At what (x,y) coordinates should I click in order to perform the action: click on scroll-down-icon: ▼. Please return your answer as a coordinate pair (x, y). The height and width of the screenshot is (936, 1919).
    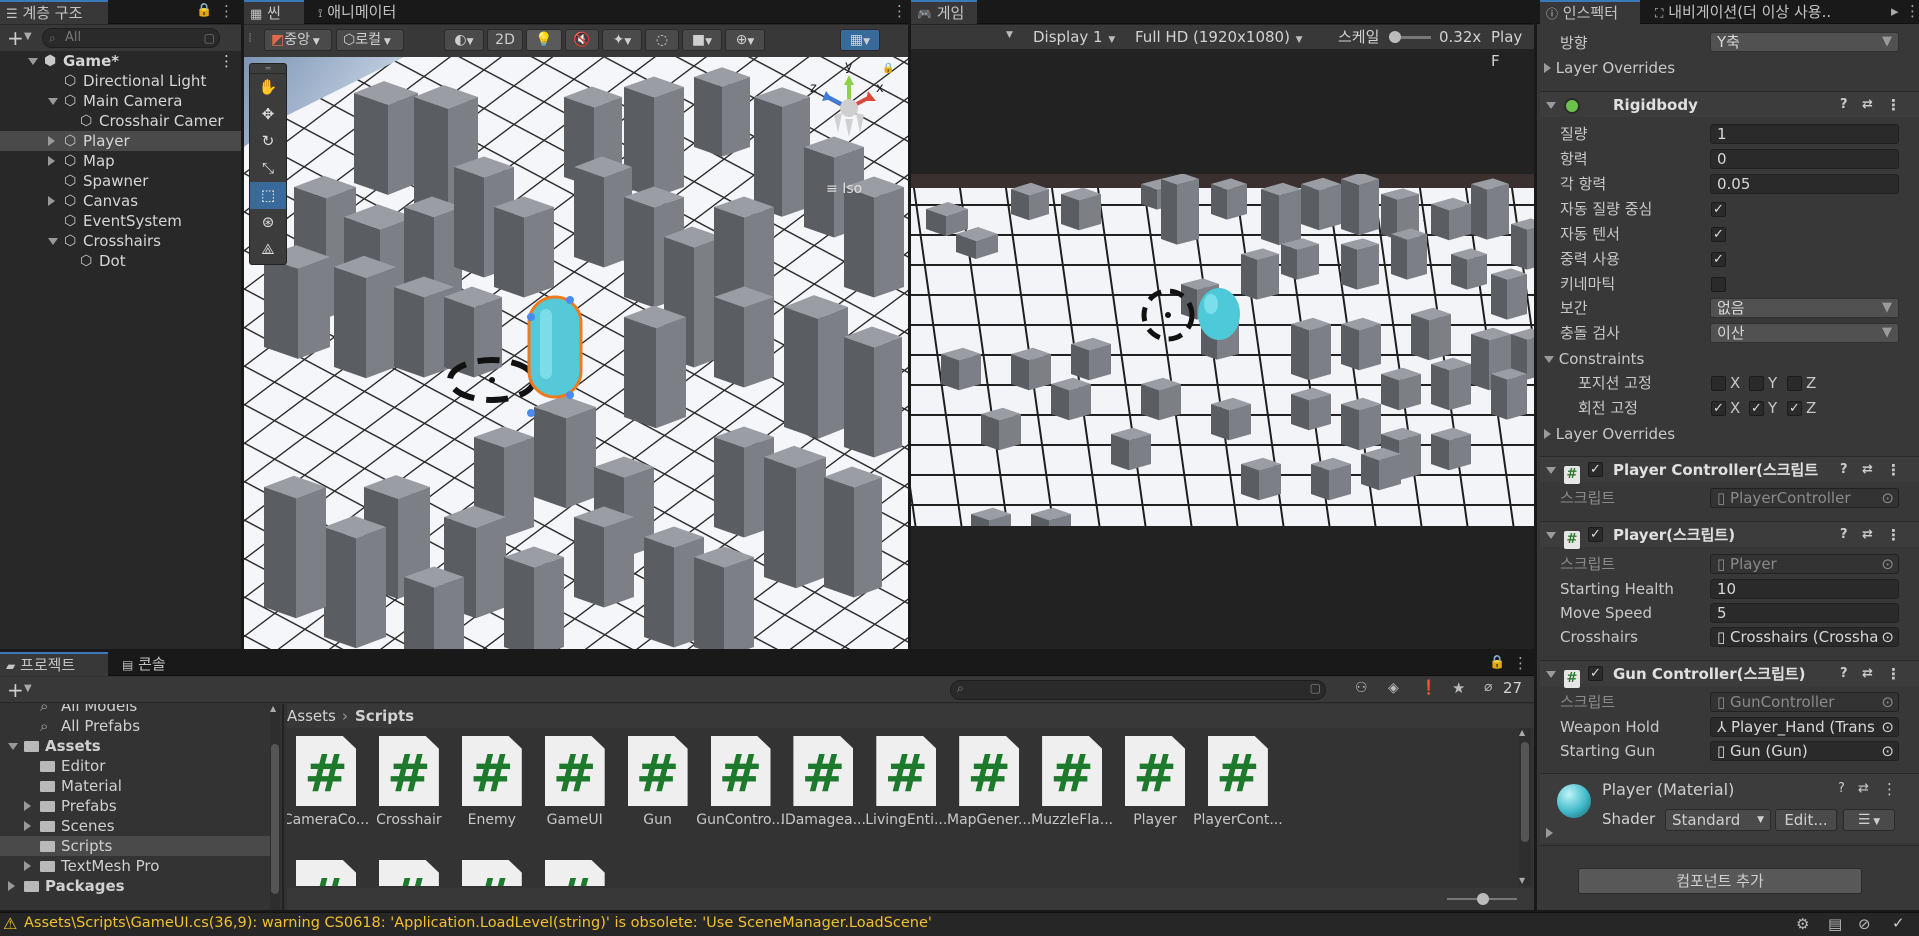
    Looking at the image, I should click on (1522, 880).